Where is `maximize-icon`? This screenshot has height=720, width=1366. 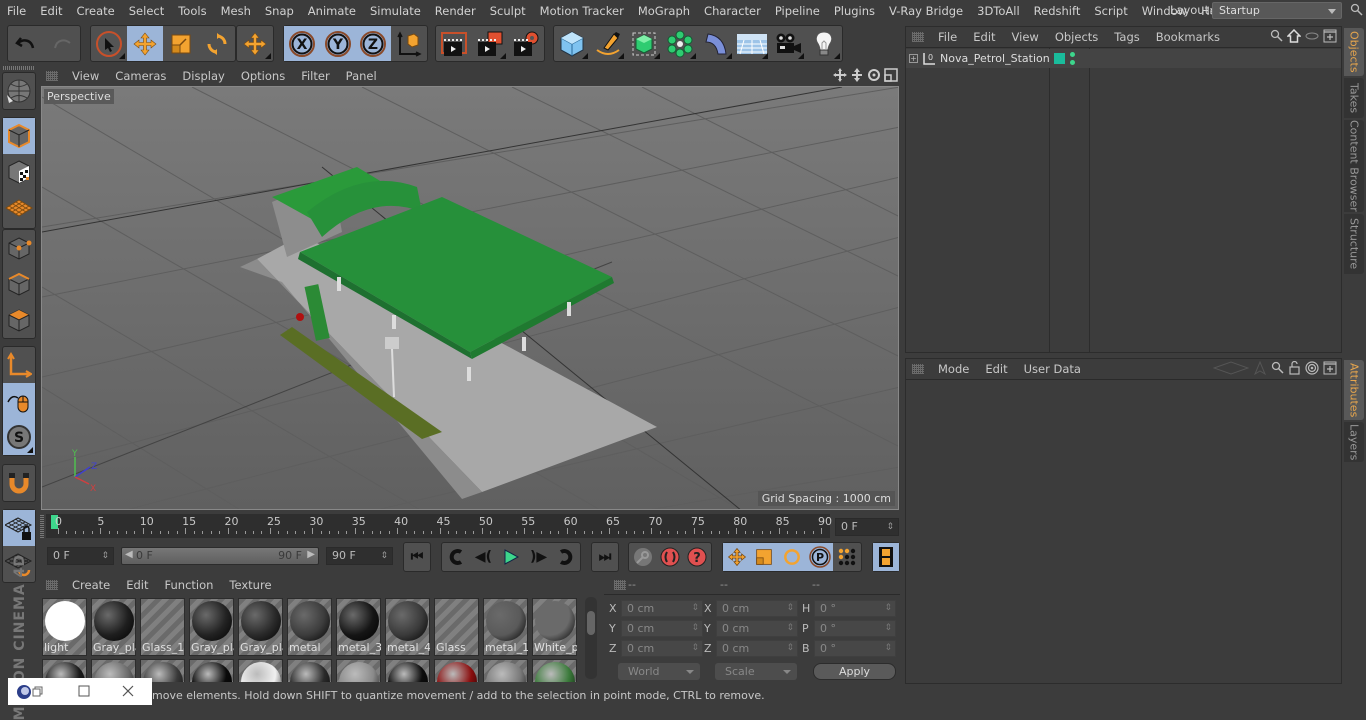
maximize-icon is located at coordinates (84, 691).